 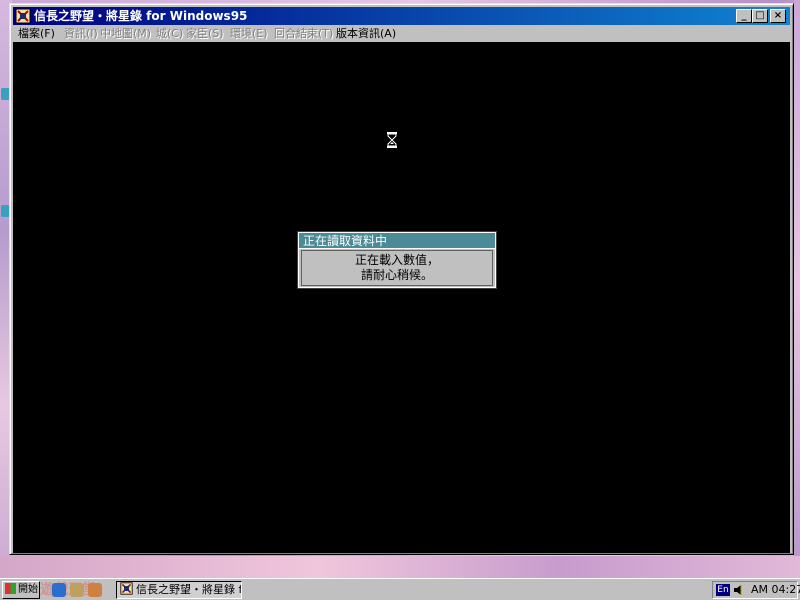 I want to click on menu-midmap: 中地圖(M), so click(x=125, y=34).